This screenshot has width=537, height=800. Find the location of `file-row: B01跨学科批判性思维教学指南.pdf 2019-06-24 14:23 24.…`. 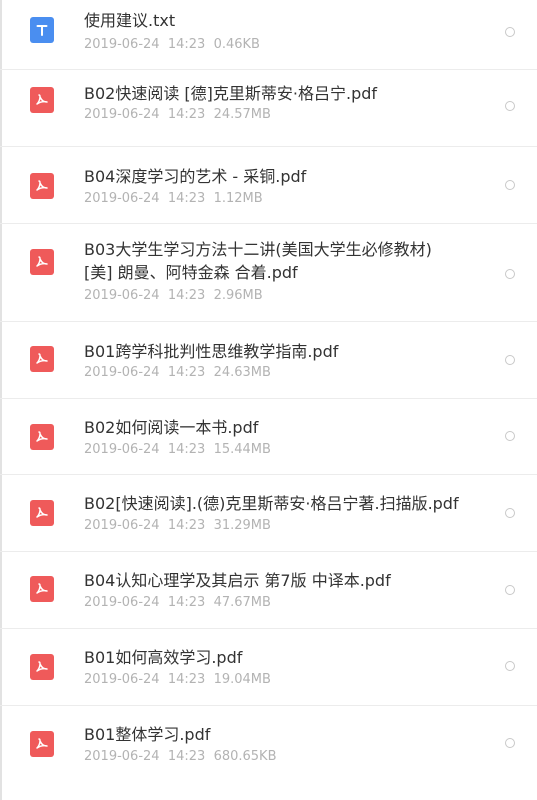

file-row: B01跨学科批判性思维教学指南.pdf 2019-06-24 14:23 24.… is located at coordinates (268, 360).